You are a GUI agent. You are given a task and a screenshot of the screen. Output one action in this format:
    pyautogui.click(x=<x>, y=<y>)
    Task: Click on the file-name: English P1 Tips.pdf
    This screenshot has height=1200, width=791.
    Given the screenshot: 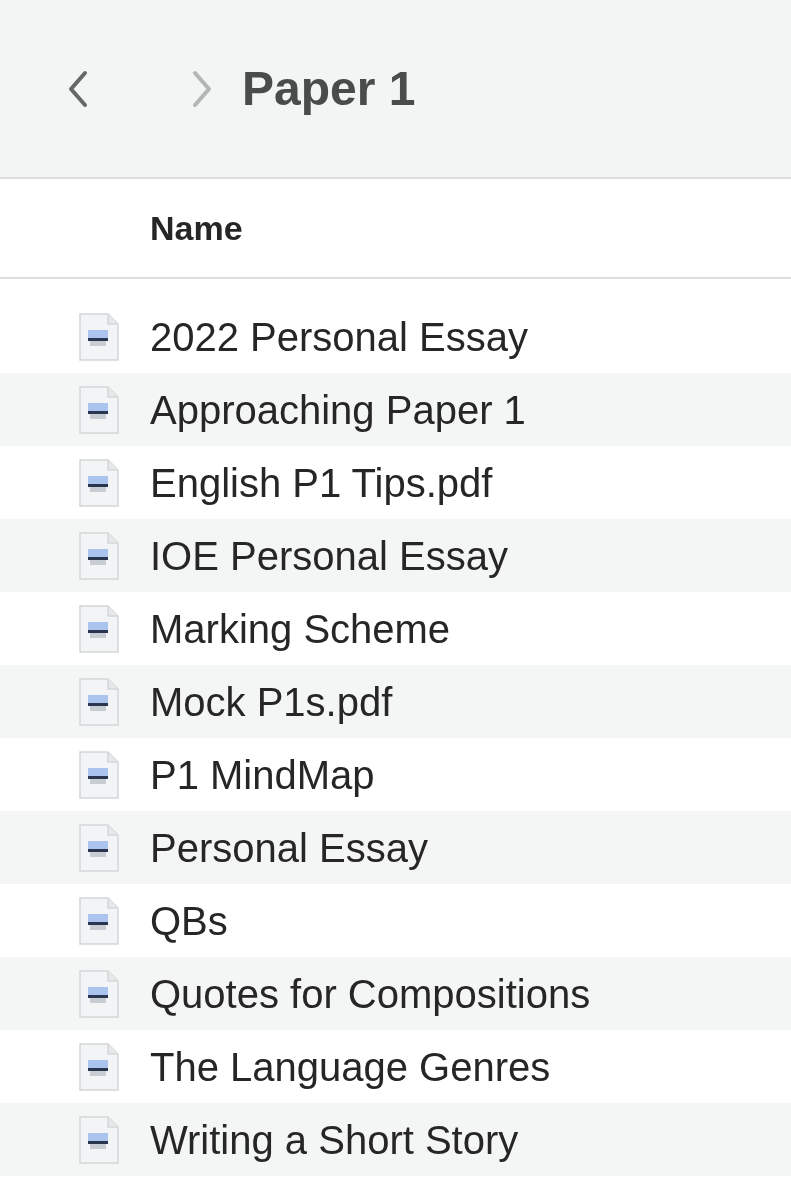 What is the action you would take?
    pyautogui.click(x=321, y=483)
    